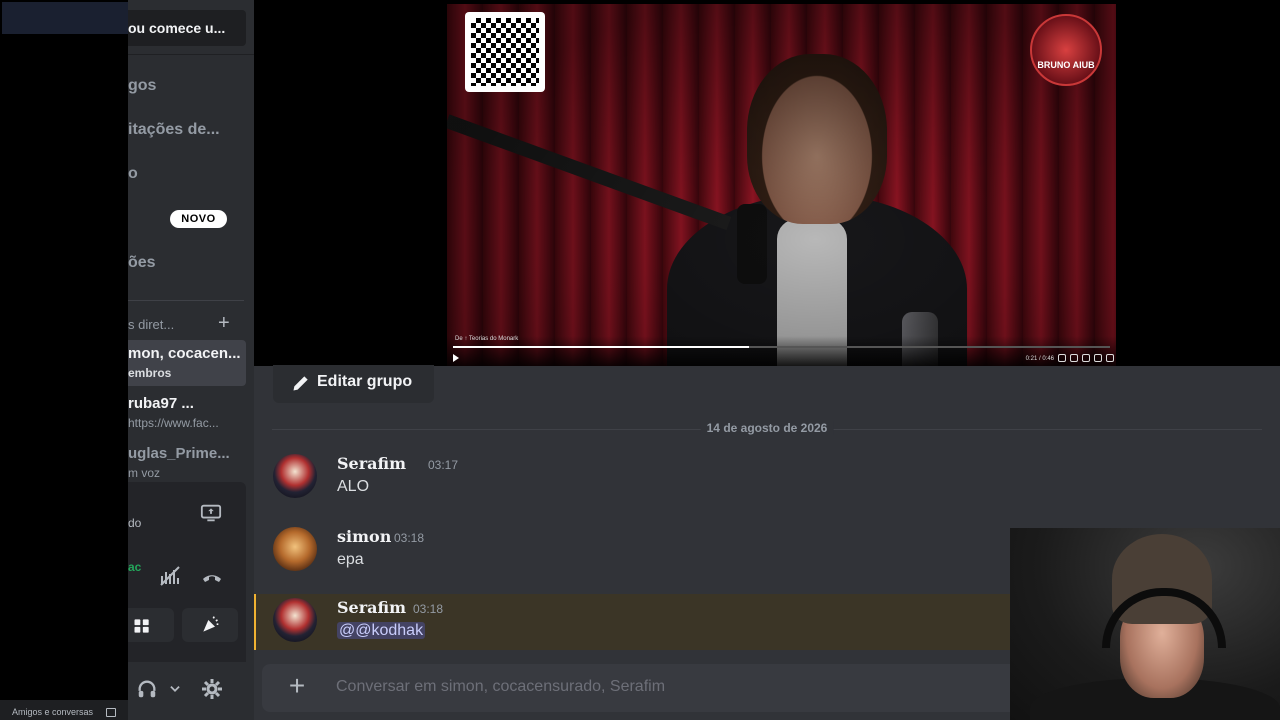  I want to click on message-author: simon, so click(364, 536).